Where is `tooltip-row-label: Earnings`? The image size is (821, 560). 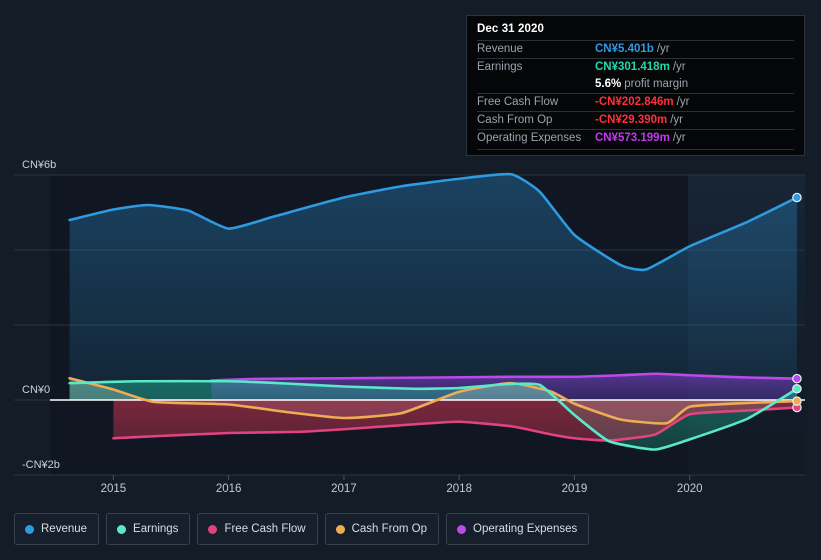
tooltip-row-label: Earnings is located at coordinates (500, 67).